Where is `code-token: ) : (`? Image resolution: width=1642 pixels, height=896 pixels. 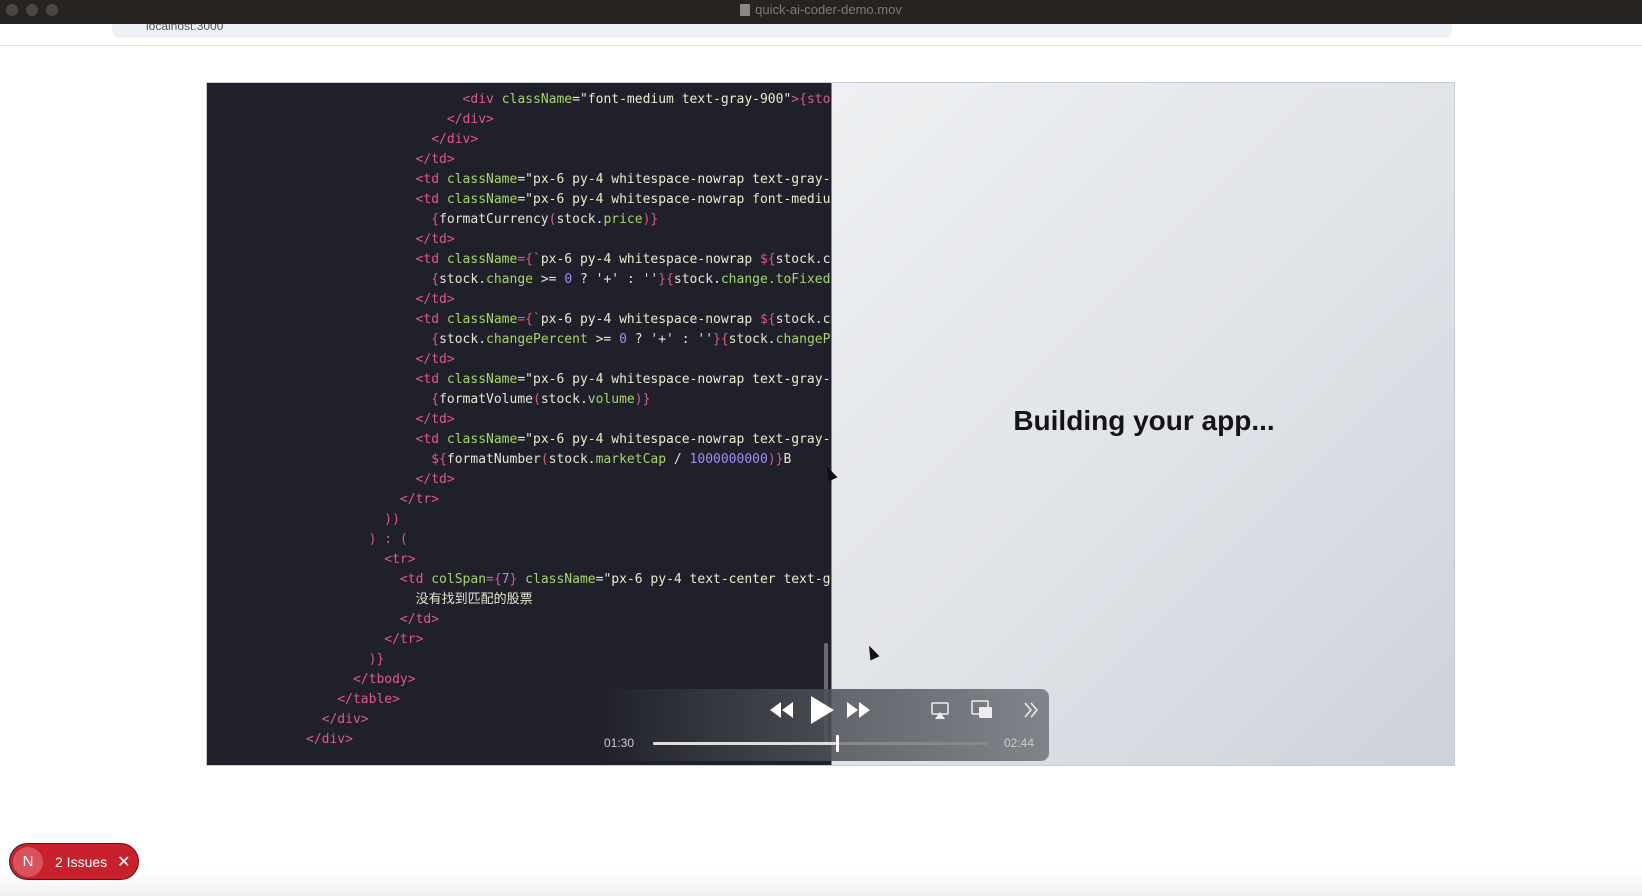
code-token: ) : ( is located at coordinates (388, 539).